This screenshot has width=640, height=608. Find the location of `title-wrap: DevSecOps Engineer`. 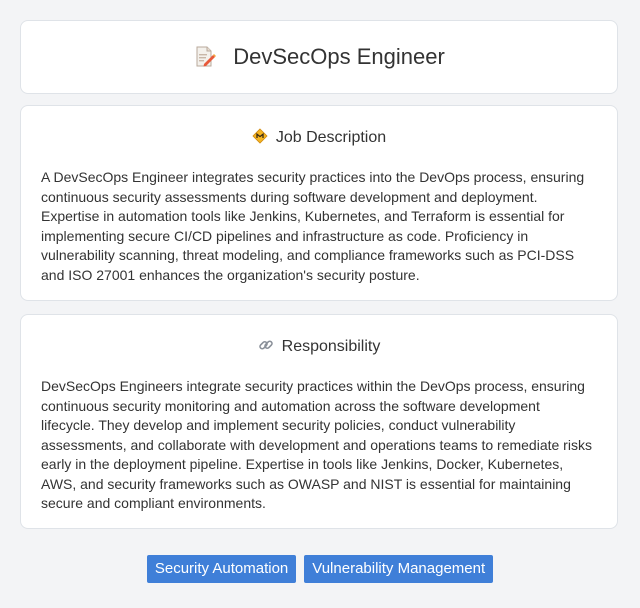

title-wrap: DevSecOps Engineer is located at coordinates (319, 57).